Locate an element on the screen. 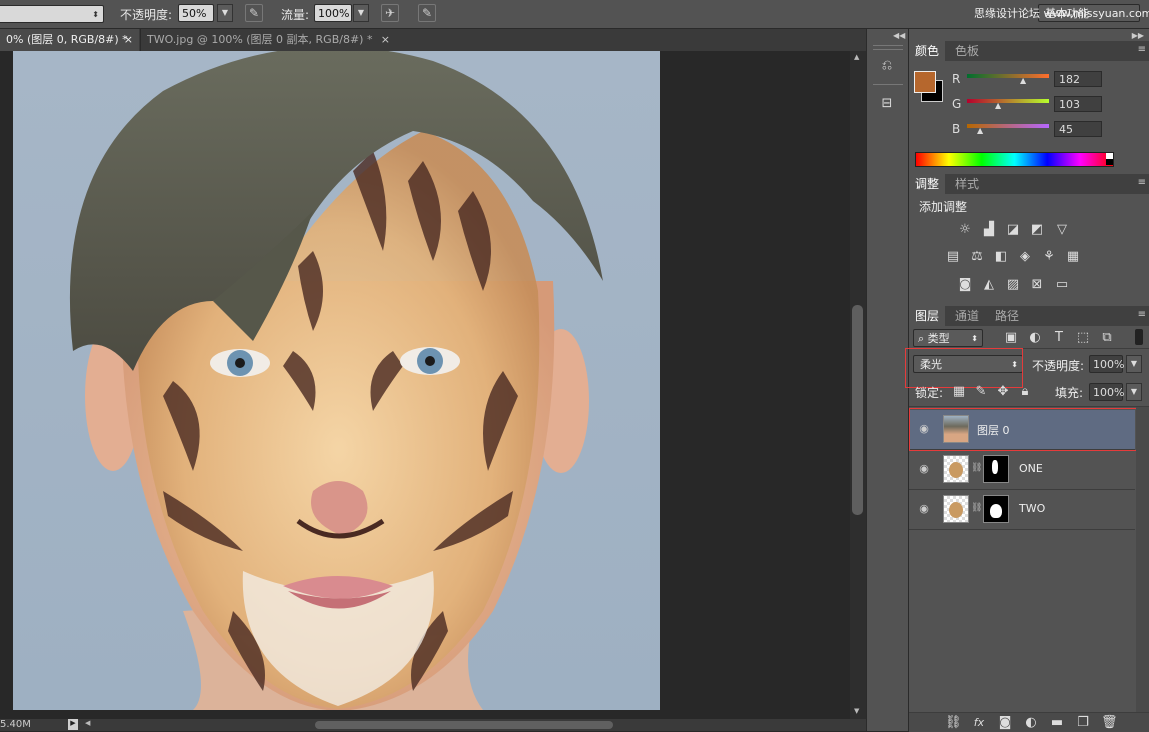 Image resolution: width=1149 pixels, height=732 pixels. filter-pixel-icon: ▣ is located at coordinates (1011, 338).